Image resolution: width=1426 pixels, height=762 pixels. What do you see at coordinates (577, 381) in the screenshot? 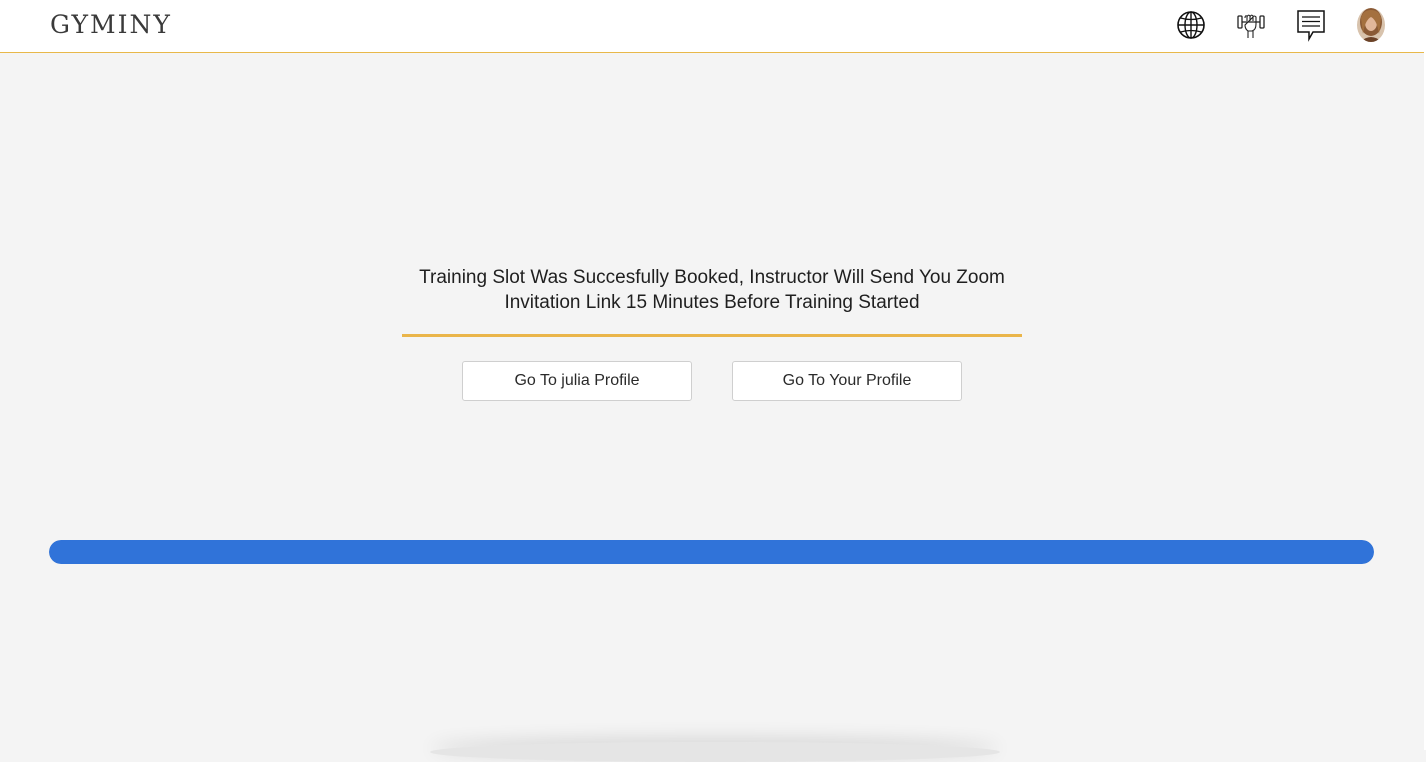
I see `go-to-julia-profile-button: Go To julia Profile` at bounding box center [577, 381].